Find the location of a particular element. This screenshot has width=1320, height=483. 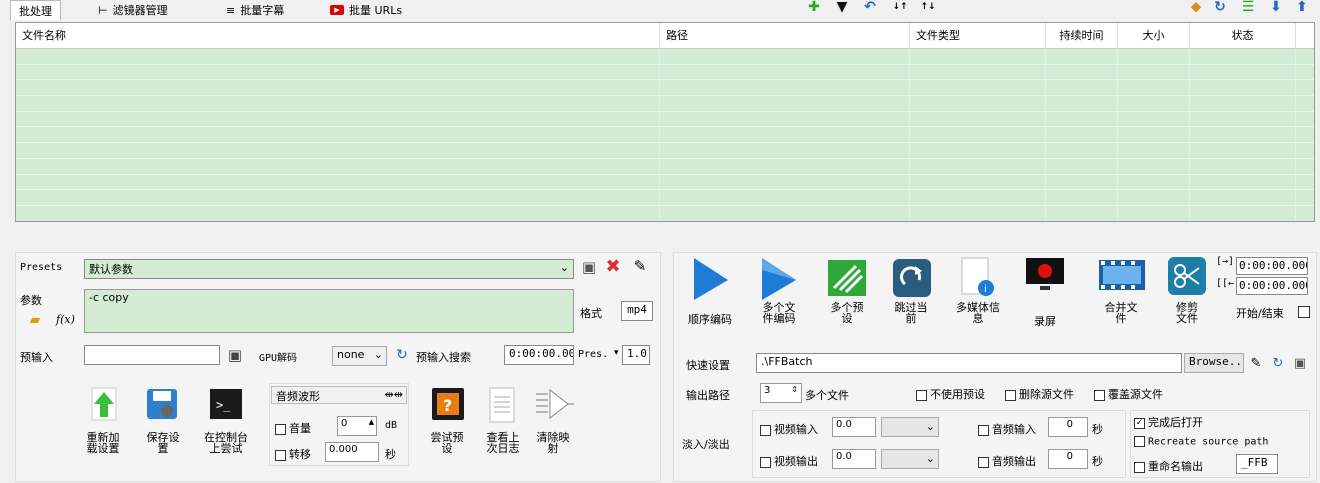

move-down-icon: ⬇ is located at coordinates (1276, 7).